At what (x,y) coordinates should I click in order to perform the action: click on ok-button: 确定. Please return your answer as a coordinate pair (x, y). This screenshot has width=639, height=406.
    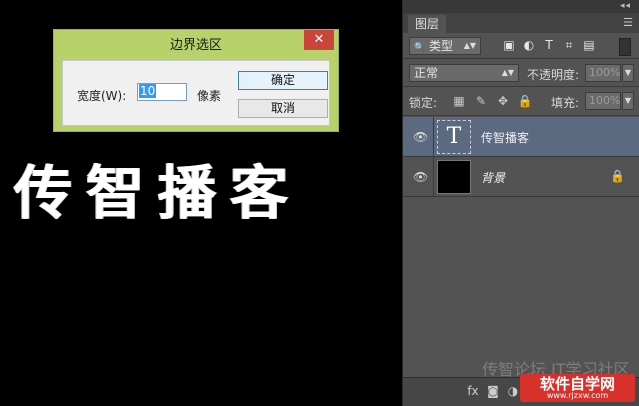
    Looking at the image, I should click on (283, 80).